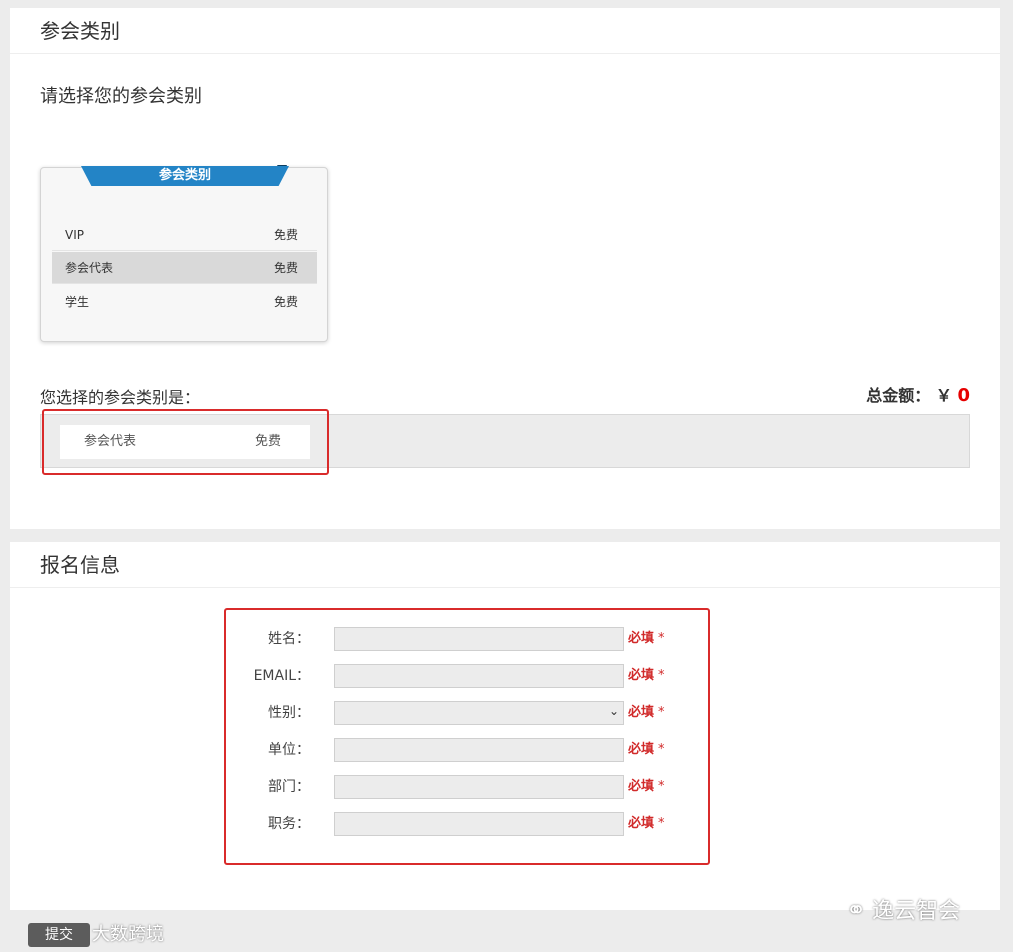 The height and width of the screenshot is (952, 1013). I want to click on field-label: 姓名：, so click(289, 639).